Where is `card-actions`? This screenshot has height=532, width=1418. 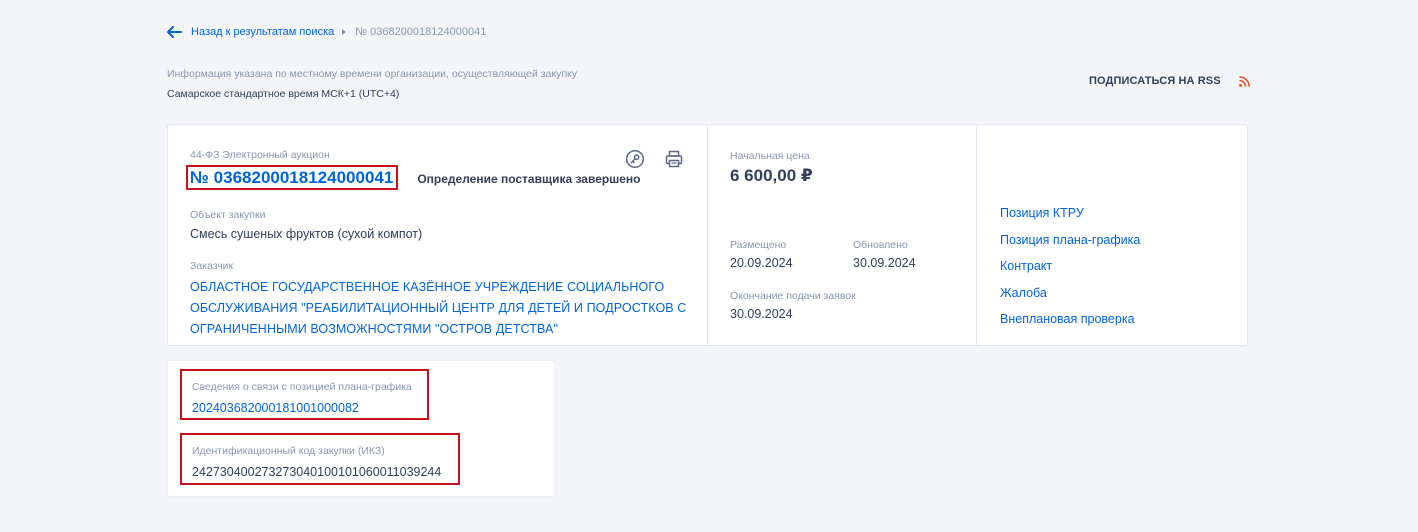 card-actions is located at coordinates (654, 159).